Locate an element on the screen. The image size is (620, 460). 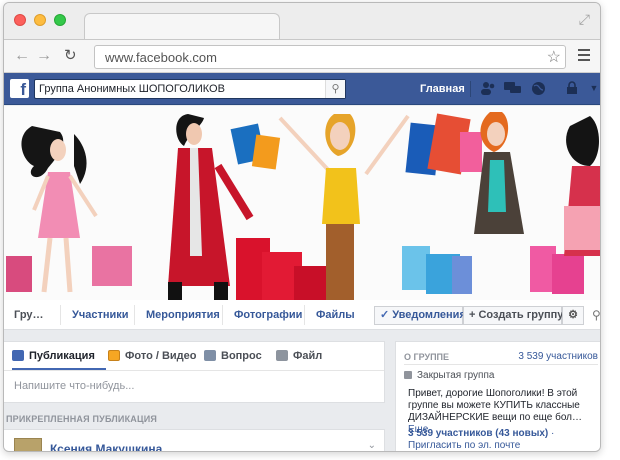
maximize-window-button is located at coordinates (60, 20).